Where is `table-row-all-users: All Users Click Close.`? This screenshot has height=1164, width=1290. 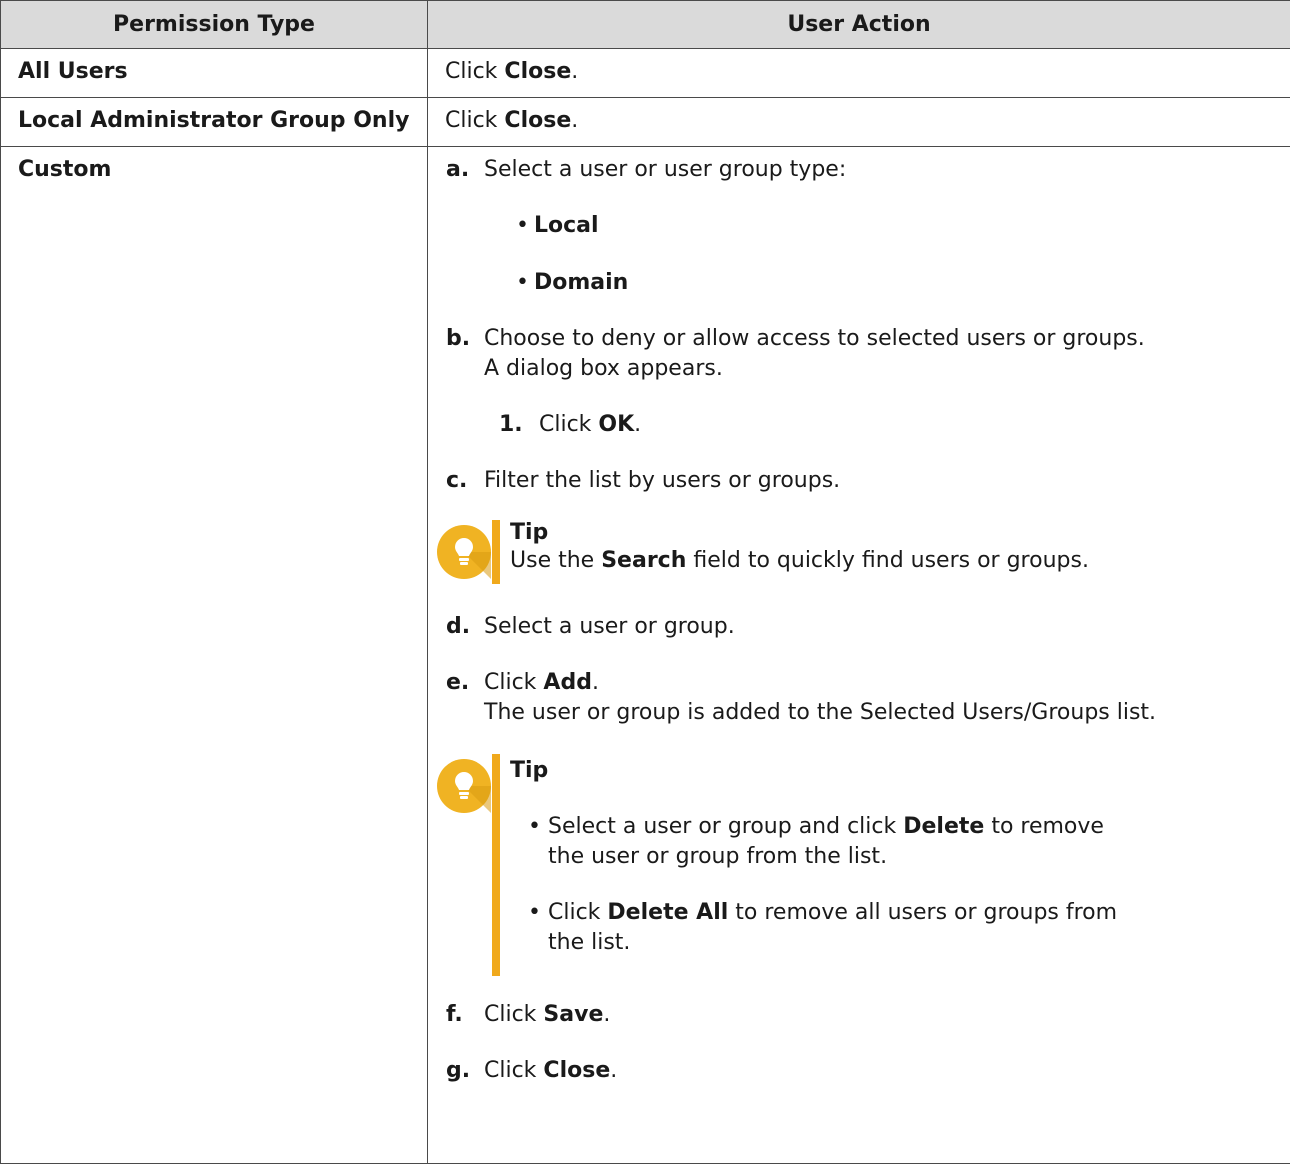
table-row-all-users: All Users Click Close. is located at coordinates (645, 73).